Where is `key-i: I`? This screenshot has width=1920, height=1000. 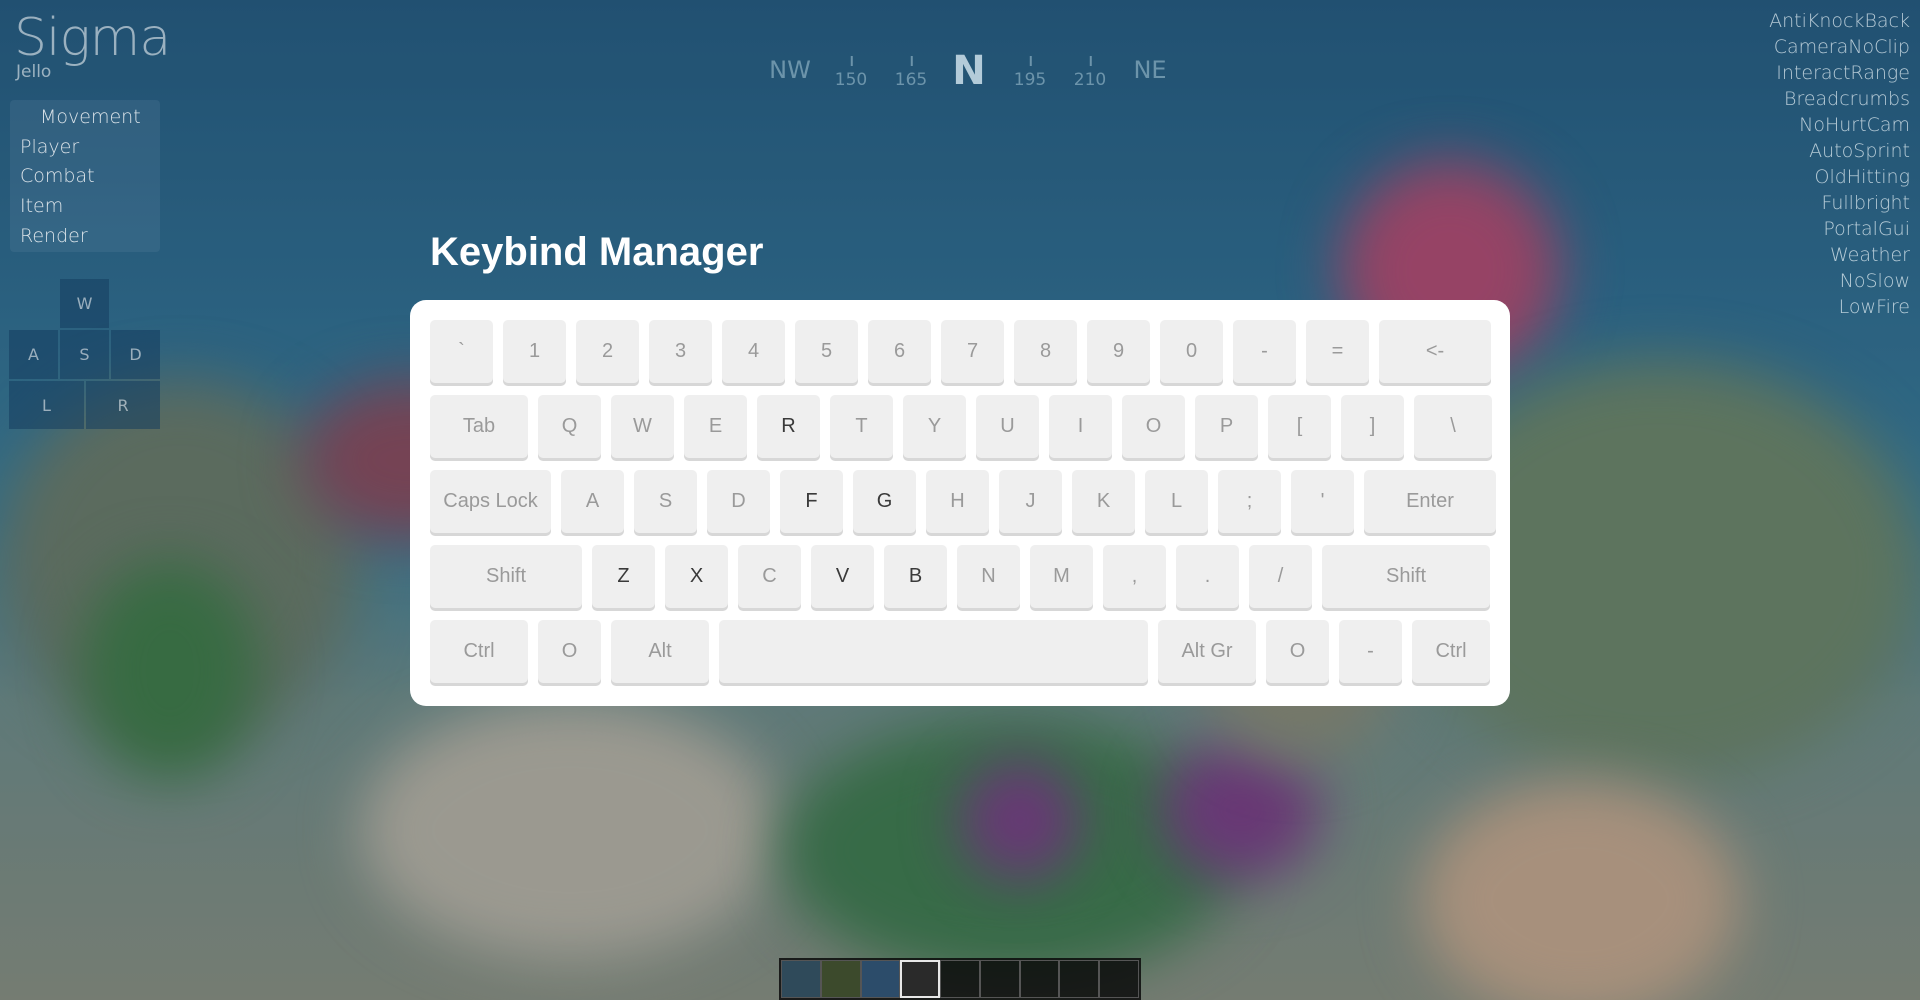
key-i: I is located at coordinates (1080, 426).